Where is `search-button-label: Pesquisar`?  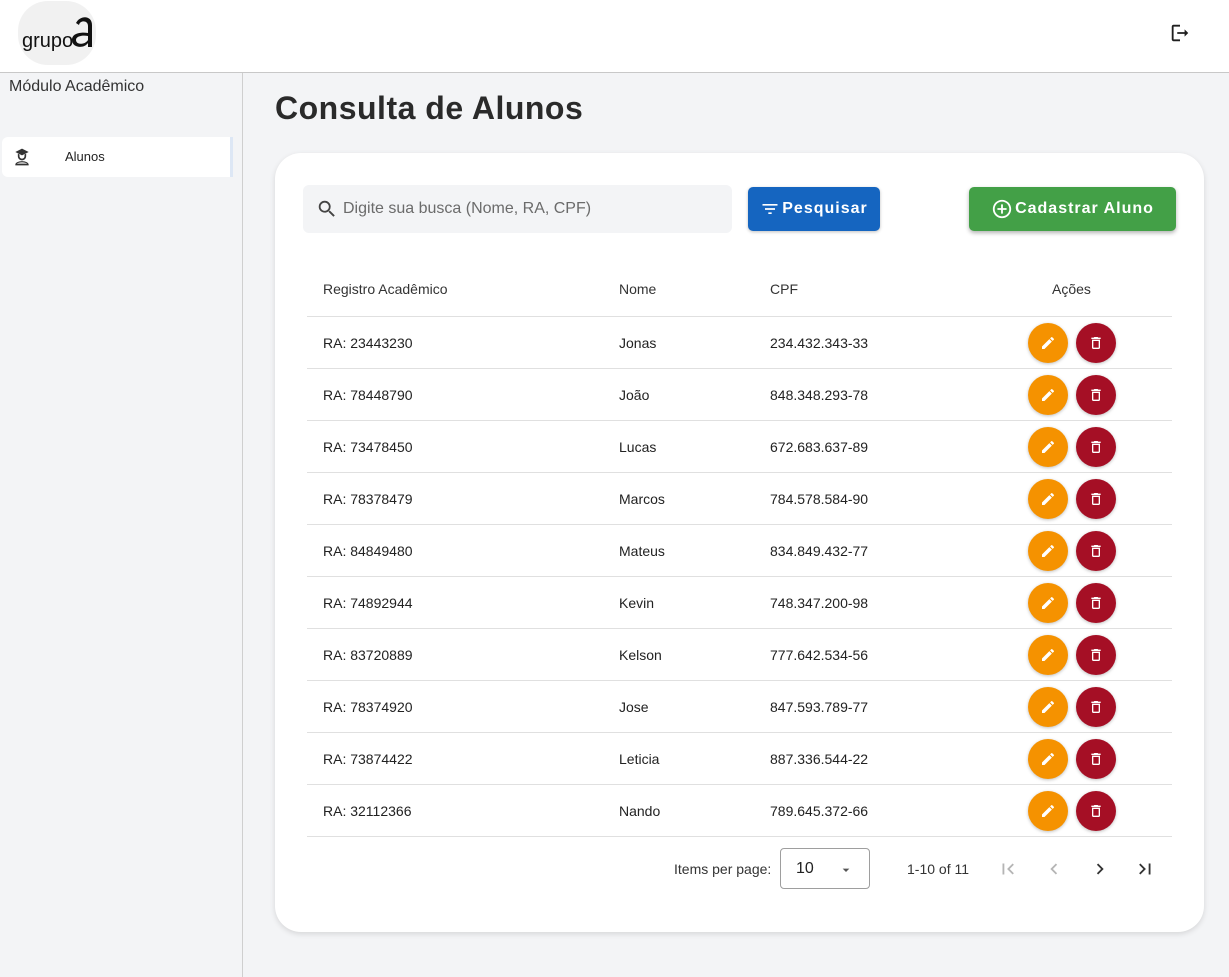
search-button-label: Pesquisar is located at coordinates (825, 208).